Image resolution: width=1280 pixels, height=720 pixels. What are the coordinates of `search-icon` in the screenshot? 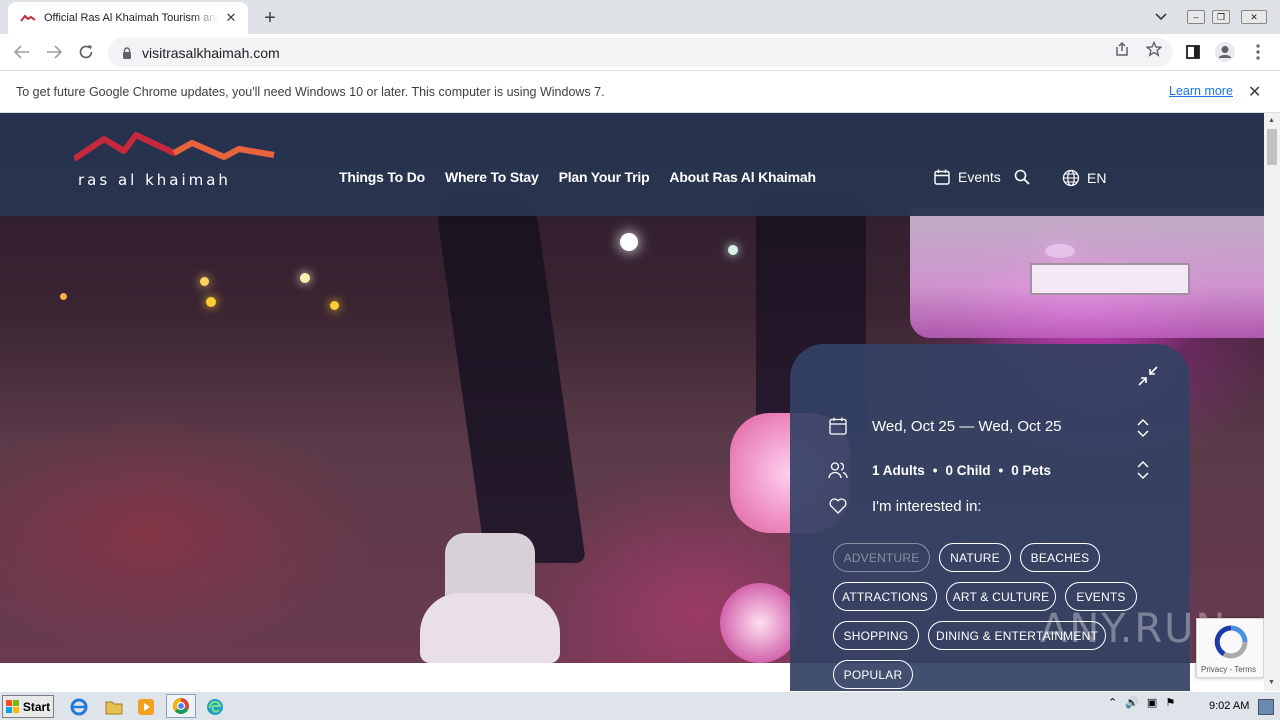 It's located at (1022, 177).